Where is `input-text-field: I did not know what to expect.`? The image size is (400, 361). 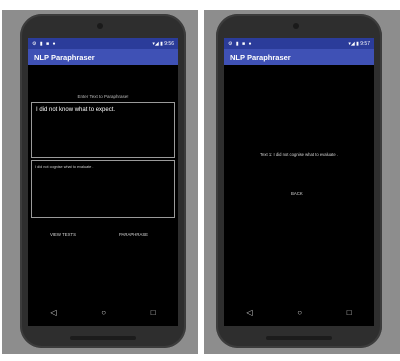 input-text-field: I did not know what to expect. is located at coordinates (103, 130).